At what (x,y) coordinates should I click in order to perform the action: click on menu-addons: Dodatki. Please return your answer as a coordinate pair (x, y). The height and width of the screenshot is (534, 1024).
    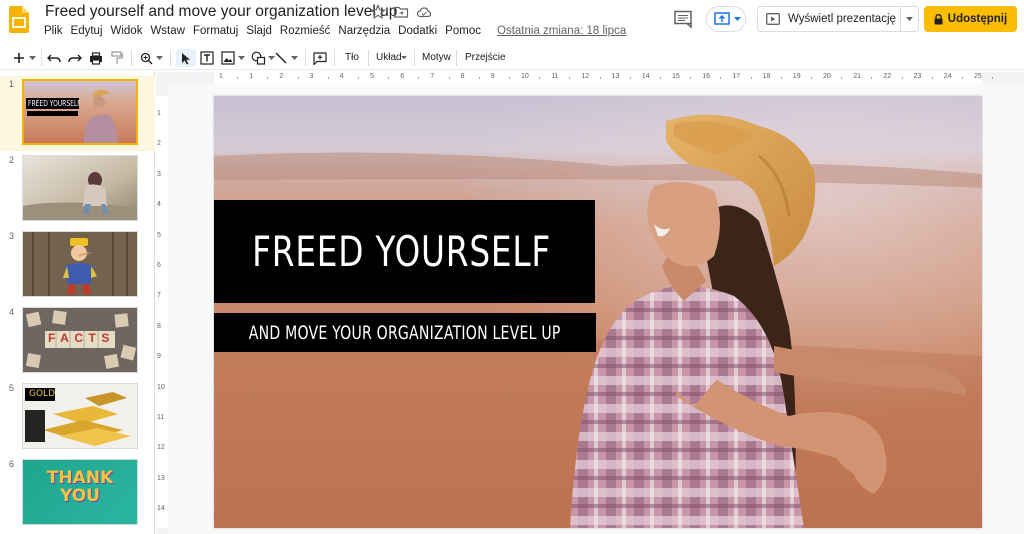
    Looking at the image, I should click on (417, 31).